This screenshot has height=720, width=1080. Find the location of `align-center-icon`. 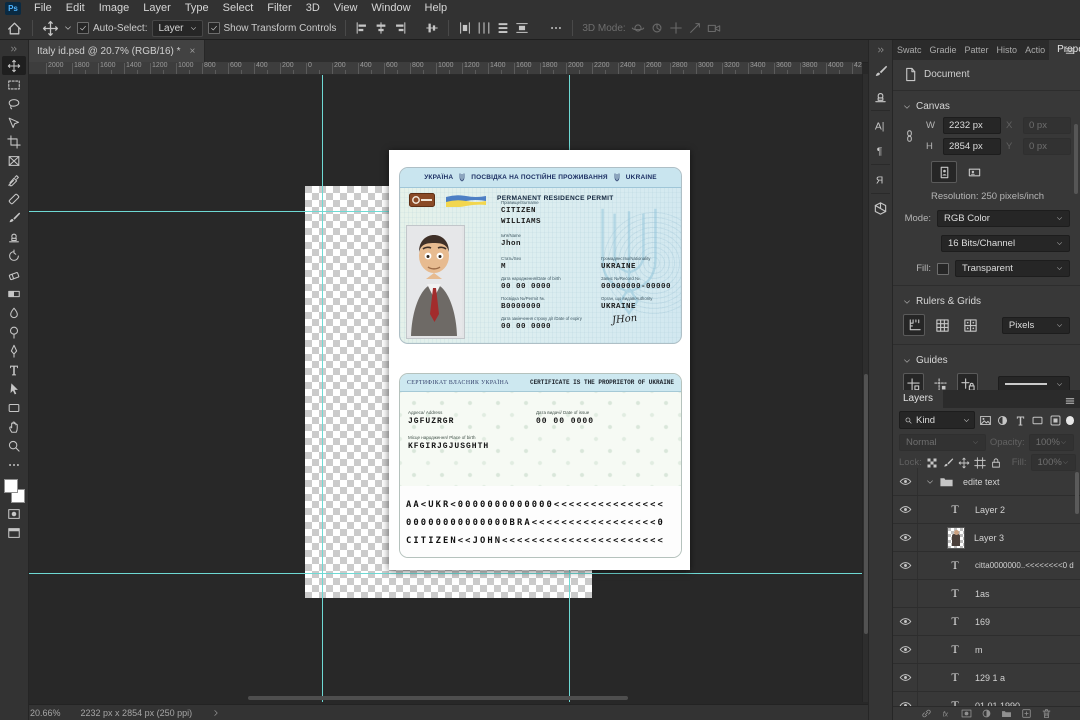

align-center-icon is located at coordinates (381, 28).